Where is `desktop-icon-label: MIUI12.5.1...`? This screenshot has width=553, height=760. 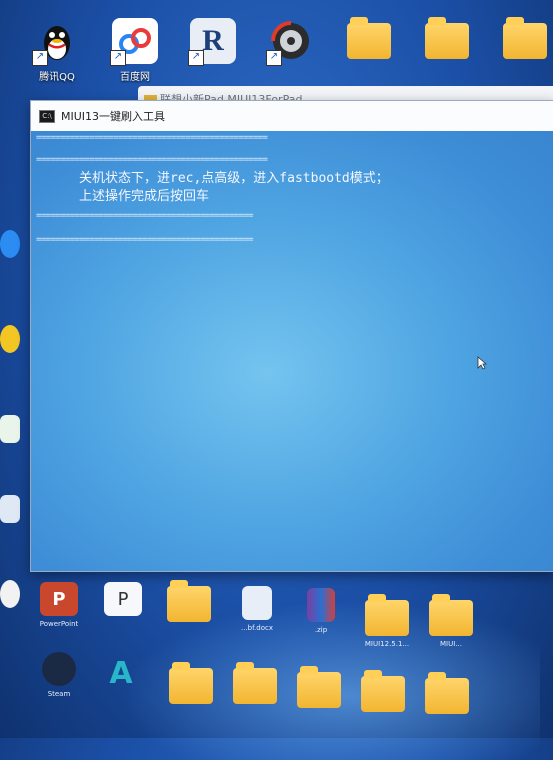
desktop-icon-label: MIUI12.5.1... is located at coordinates (387, 644).